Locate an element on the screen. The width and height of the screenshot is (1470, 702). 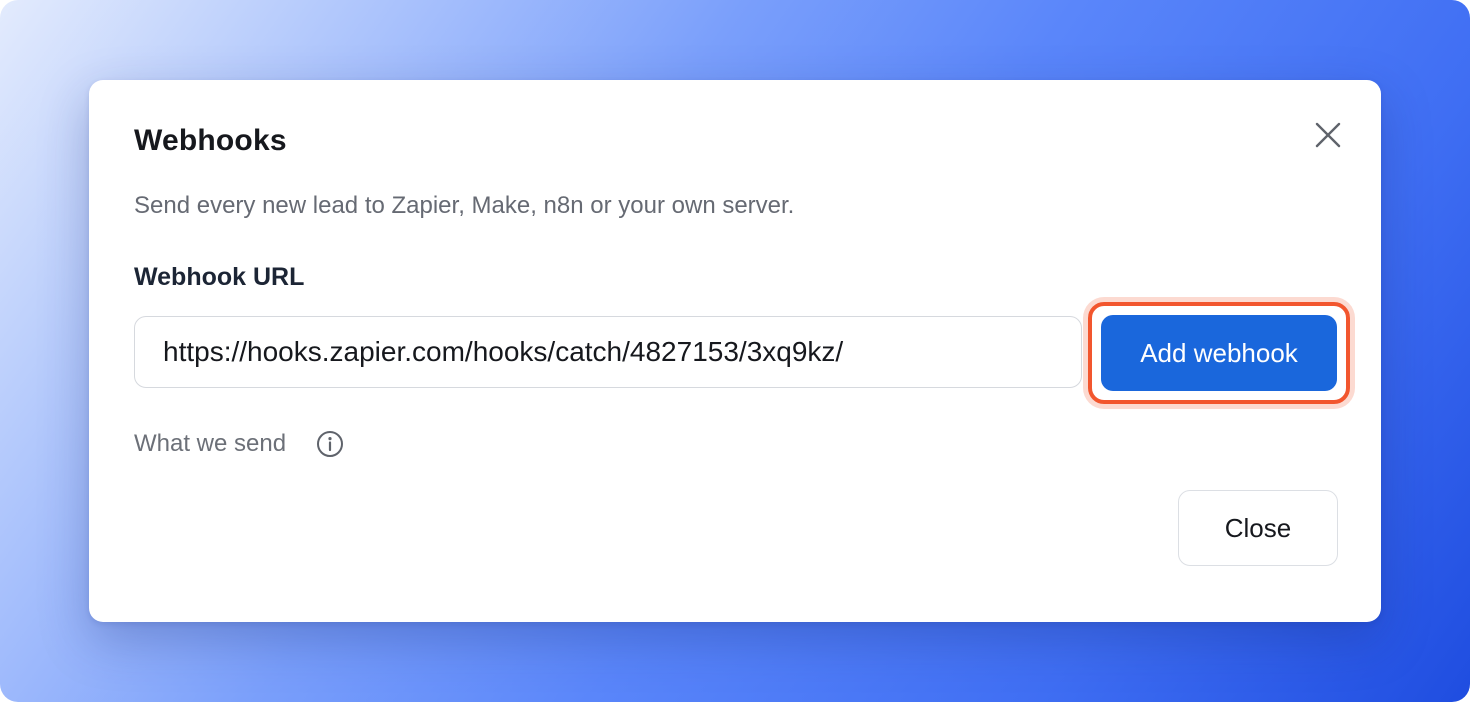
close-icon is located at coordinates (1328, 135).